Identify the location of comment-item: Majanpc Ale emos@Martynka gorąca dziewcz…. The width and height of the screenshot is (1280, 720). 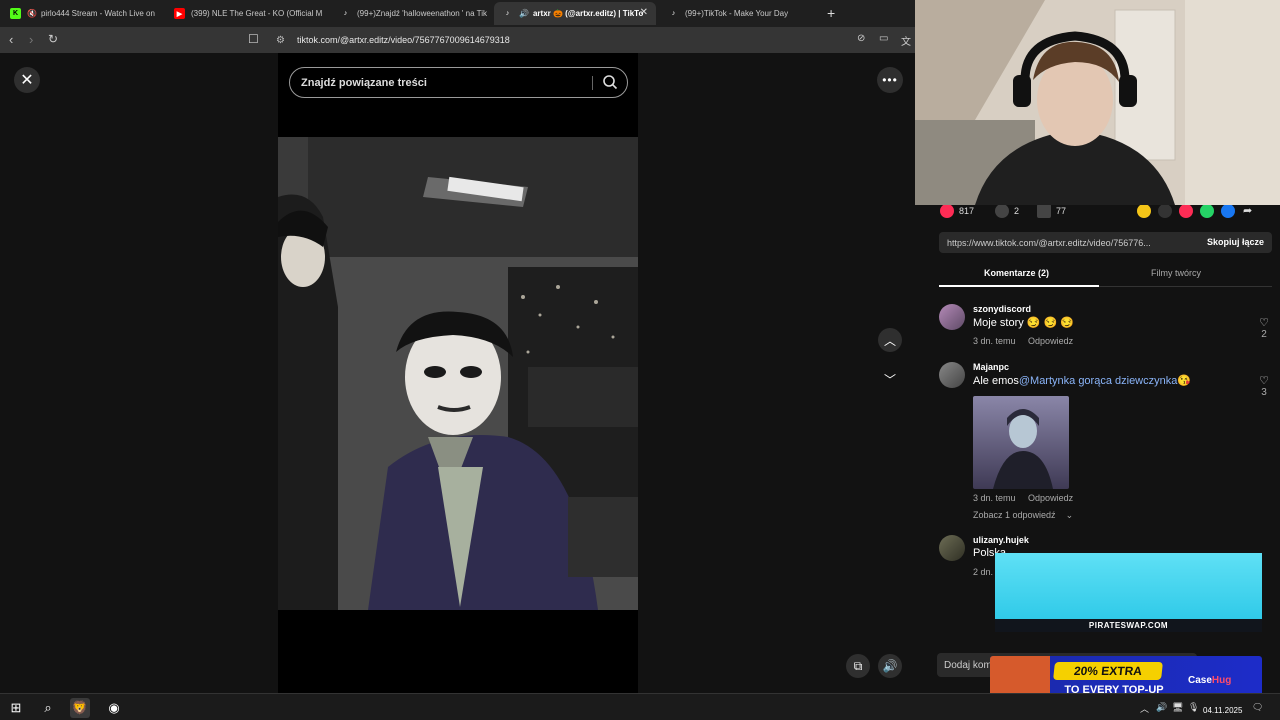
(1105, 444).